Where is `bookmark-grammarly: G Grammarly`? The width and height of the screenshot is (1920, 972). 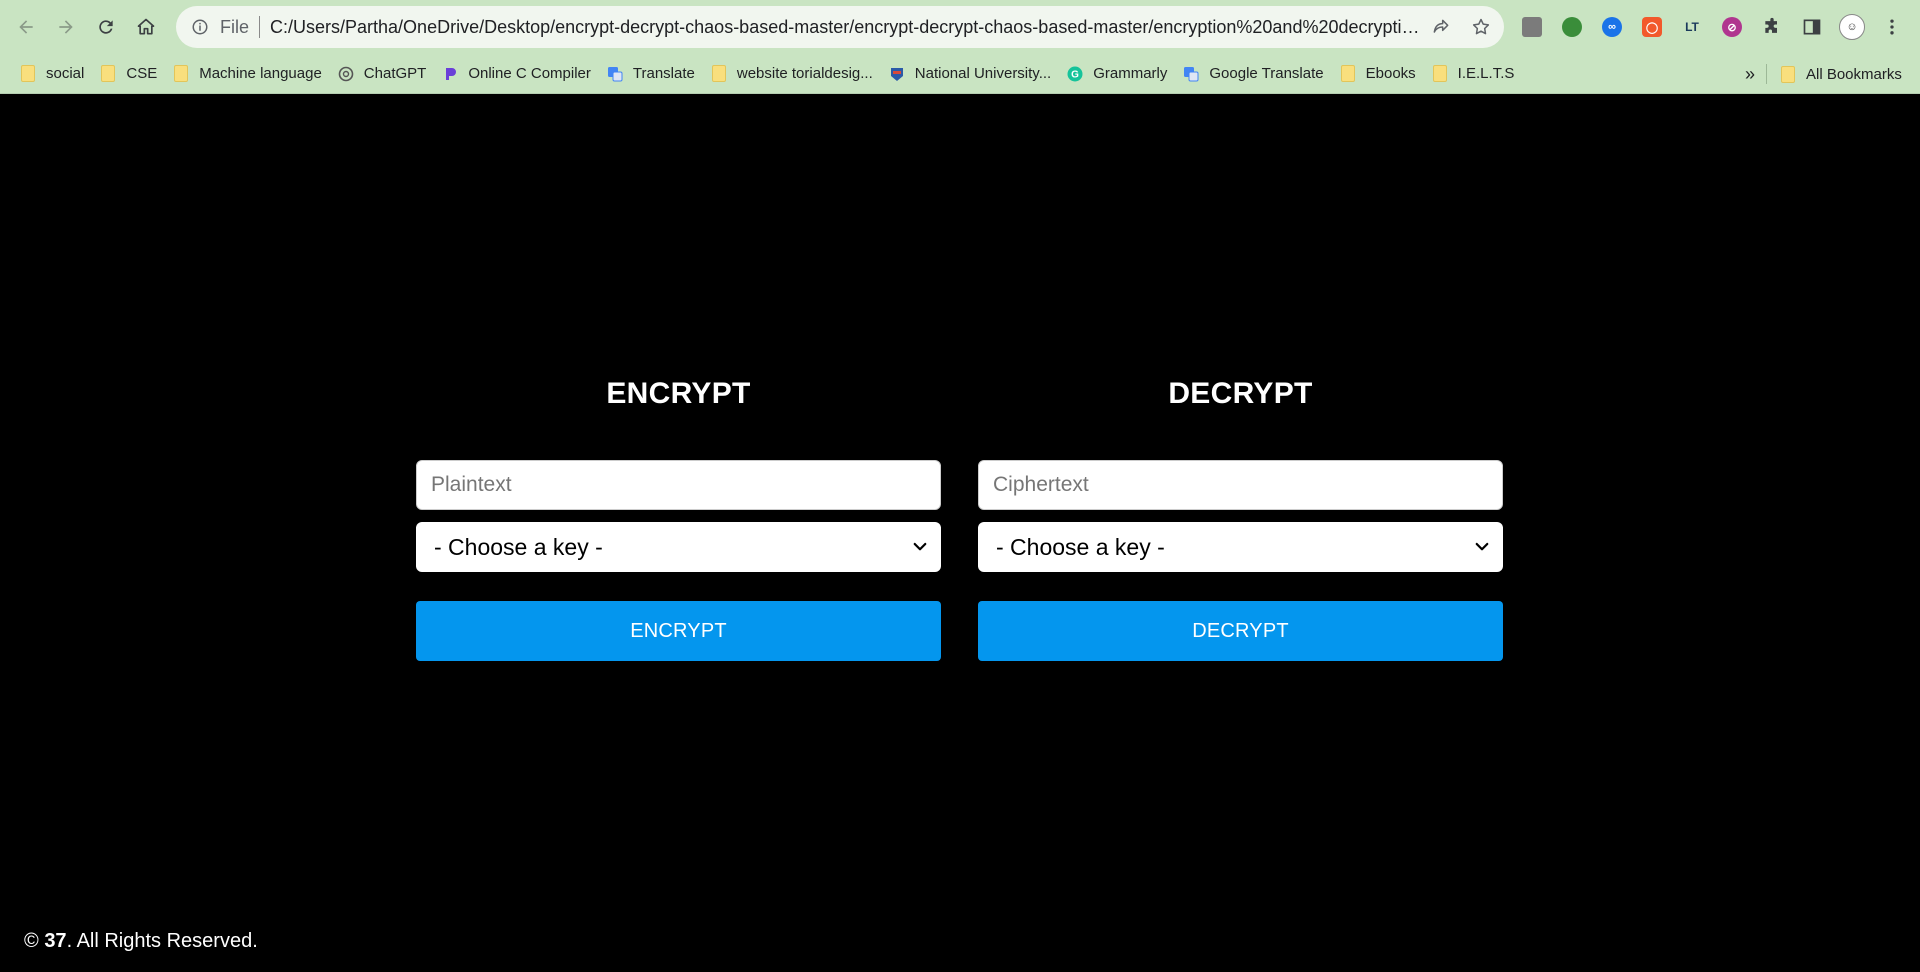 bookmark-grammarly: G Grammarly is located at coordinates (1119, 74).